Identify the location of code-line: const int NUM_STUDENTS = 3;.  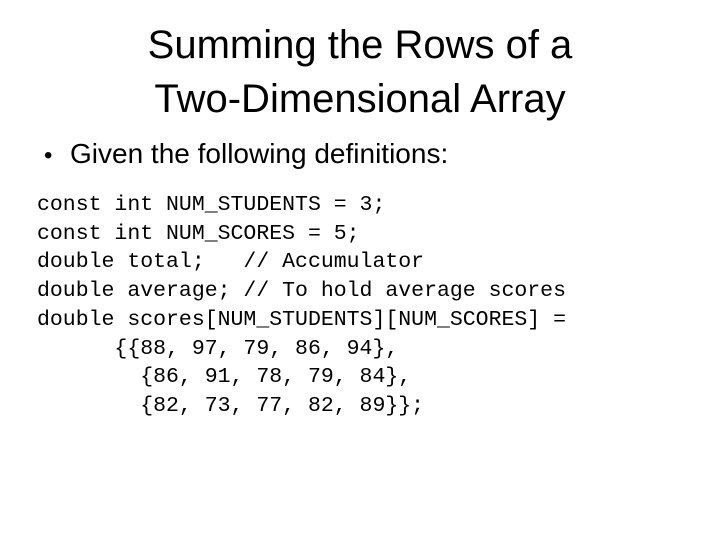
(211, 205).